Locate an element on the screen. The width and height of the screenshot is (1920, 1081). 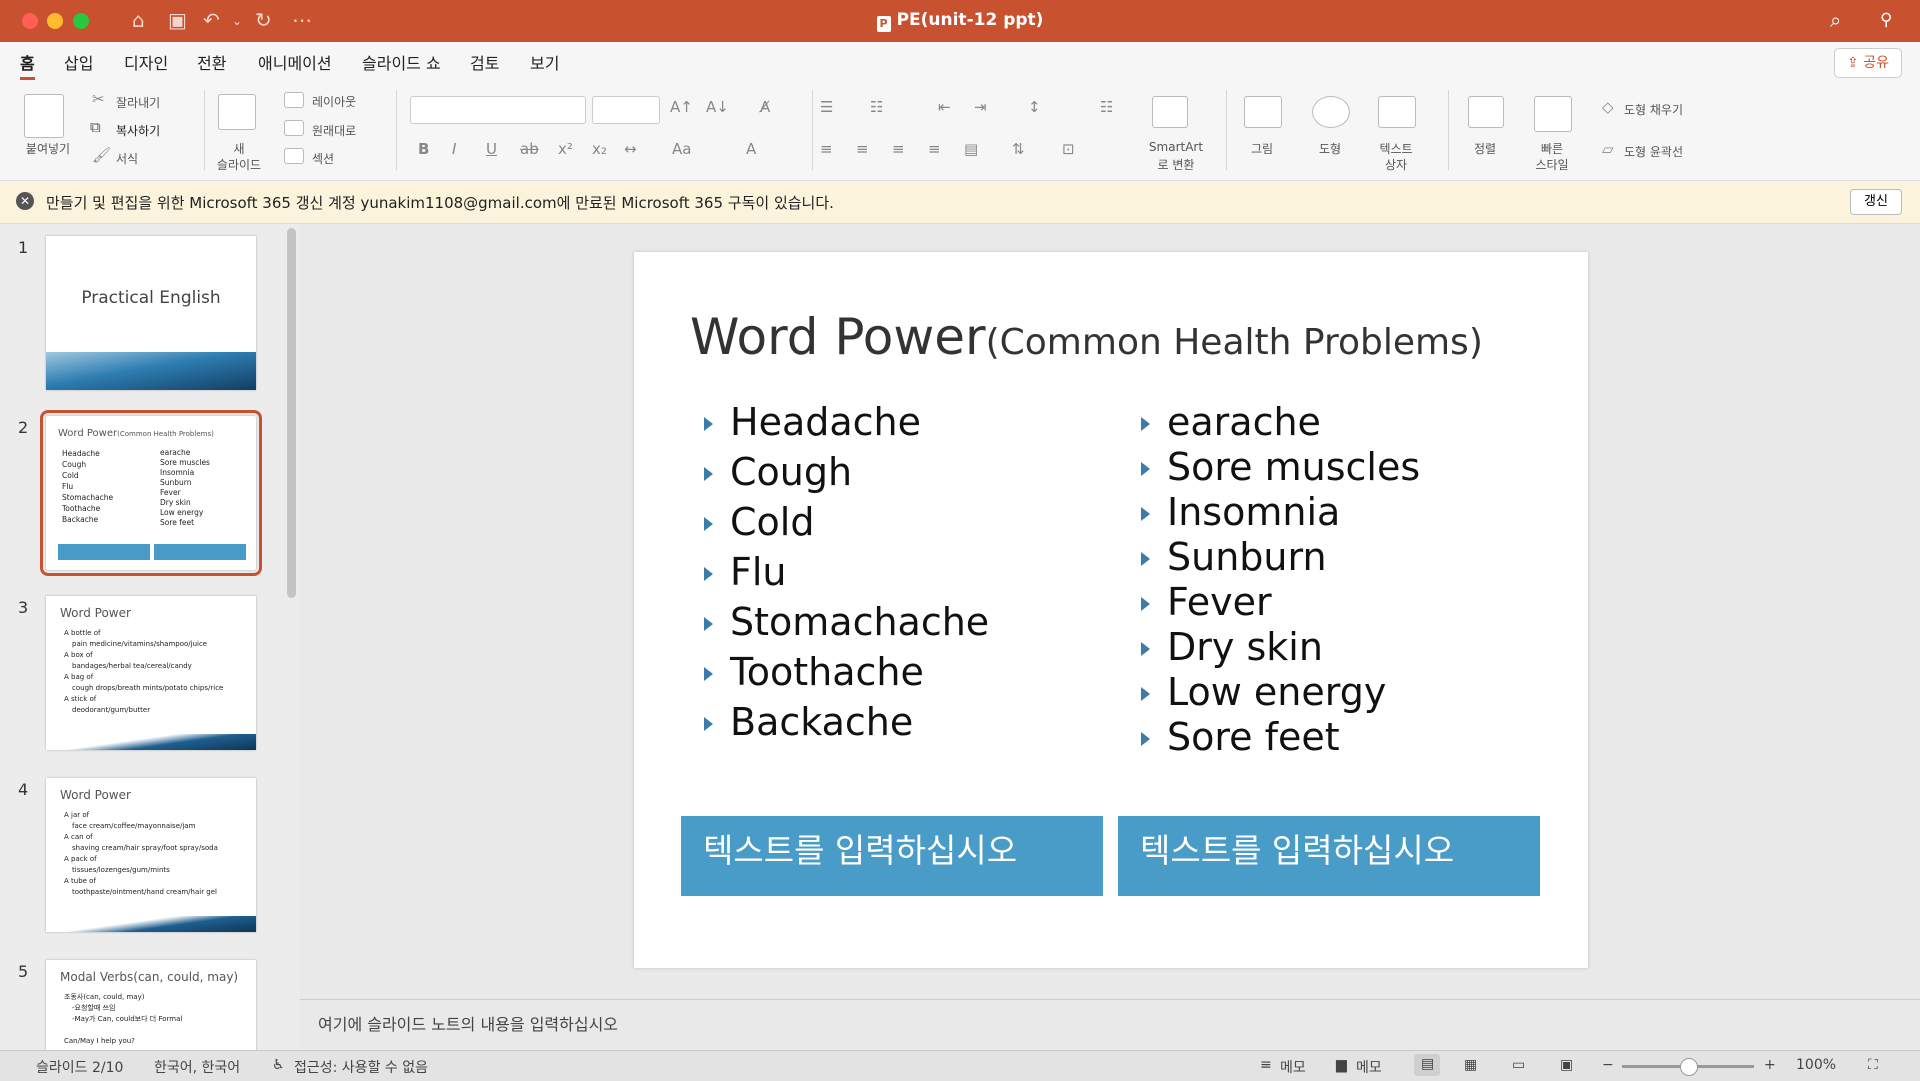
line-spacing-icon: ↕ is located at coordinates (1034, 107).